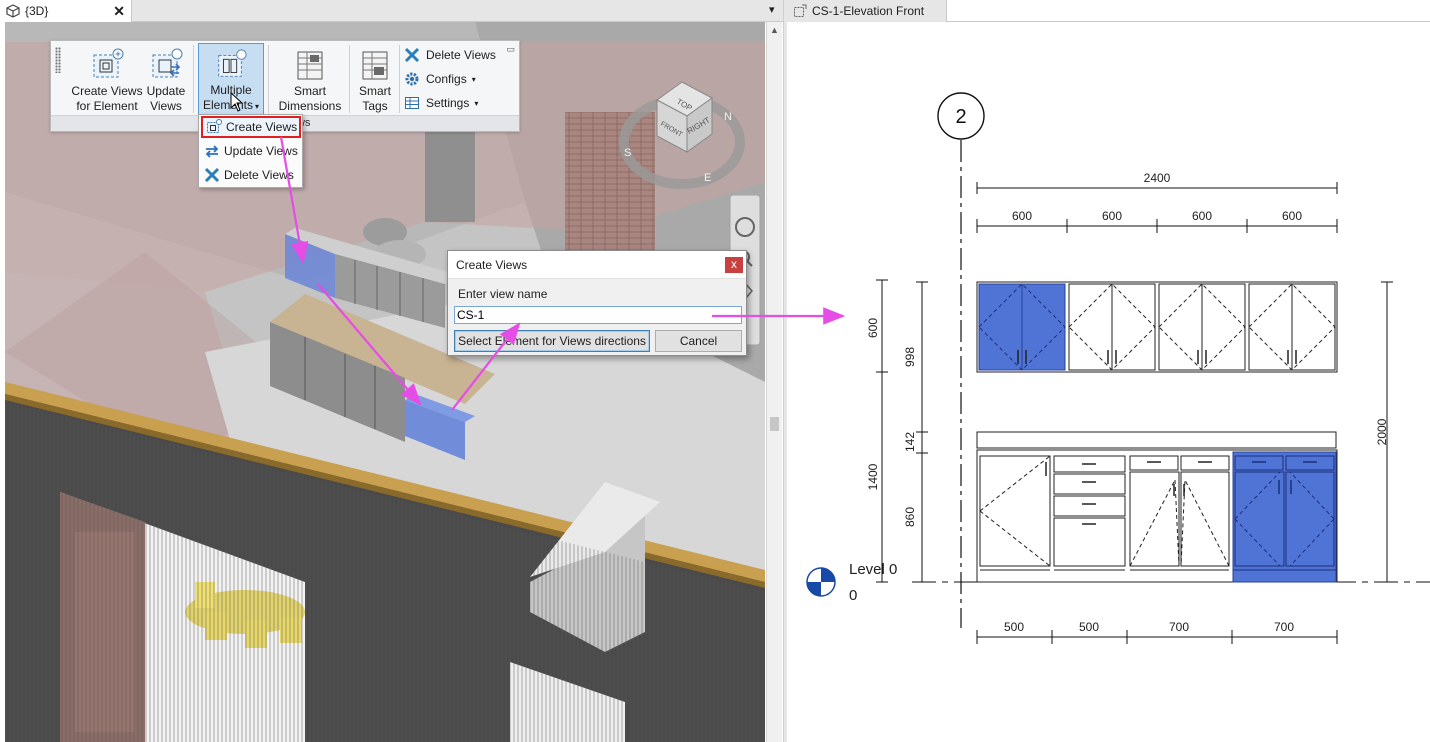 The image size is (1430, 742). What do you see at coordinates (119, 11) in the screenshot?
I see `close-tab-icon: ✕` at bounding box center [119, 11].